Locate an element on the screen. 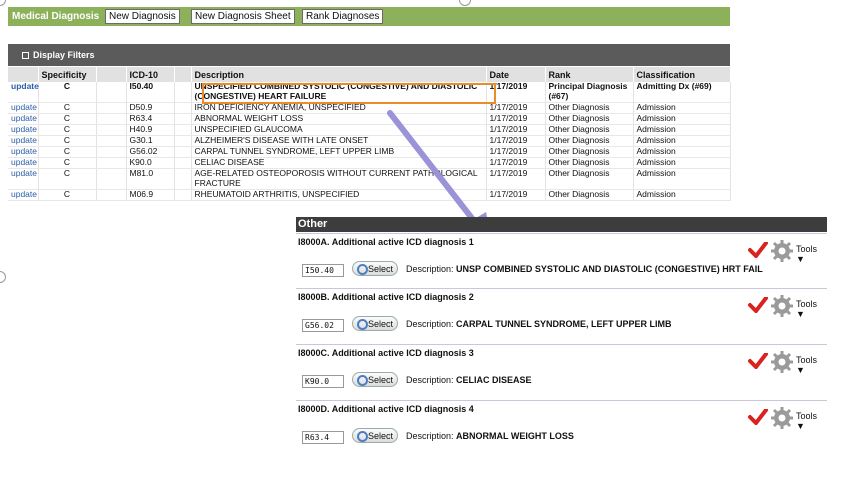 Image resolution: width=853 pixels, height=484 pixels. panel-title: Other is located at coordinates (561, 224).